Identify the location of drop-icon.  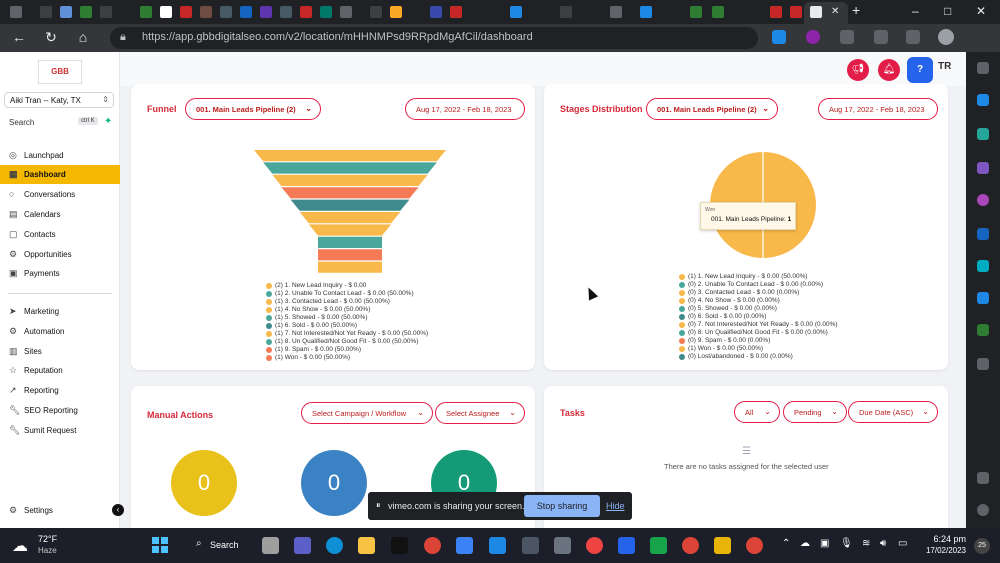
(983, 266).